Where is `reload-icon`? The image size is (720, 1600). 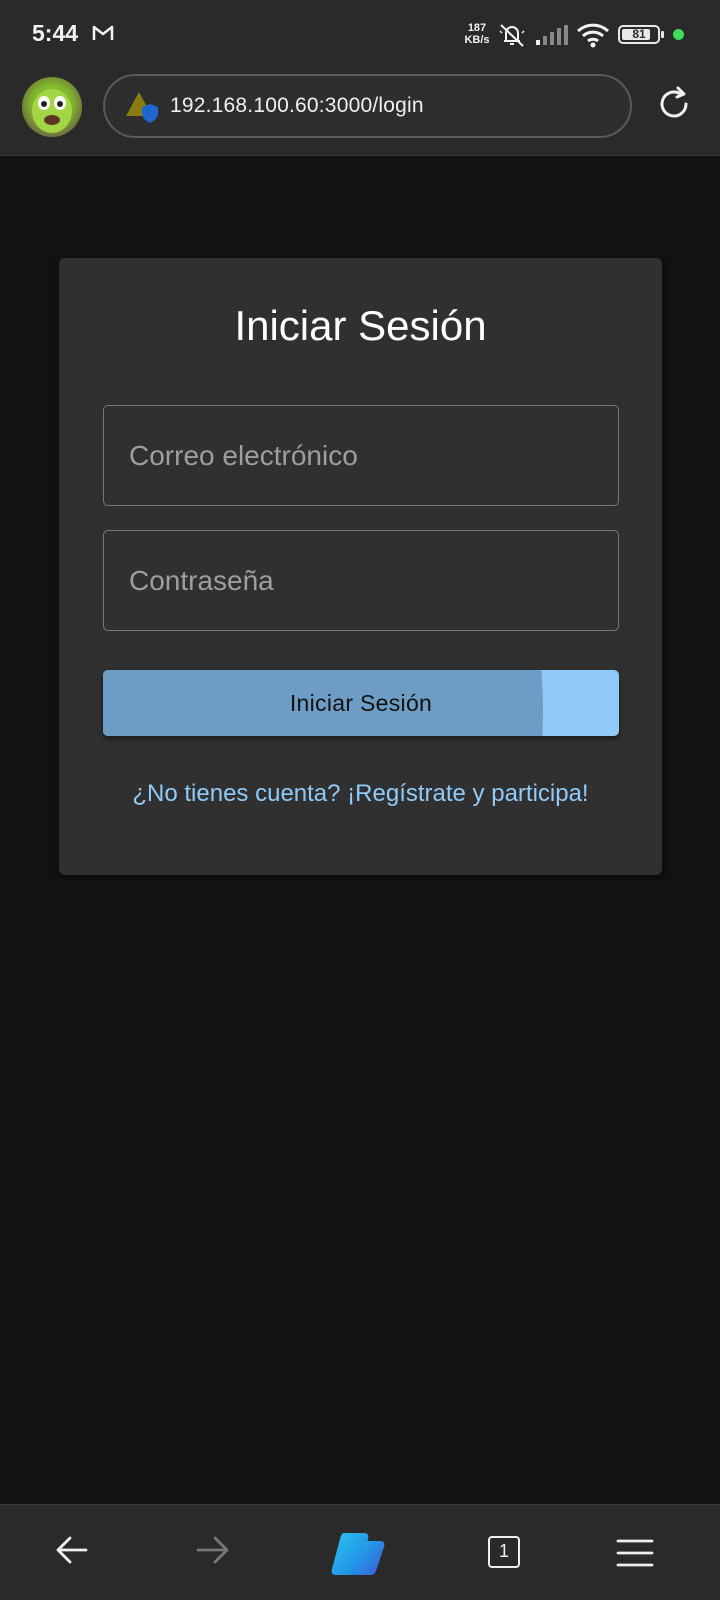
reload-icon is located at coordinates (674, 104).